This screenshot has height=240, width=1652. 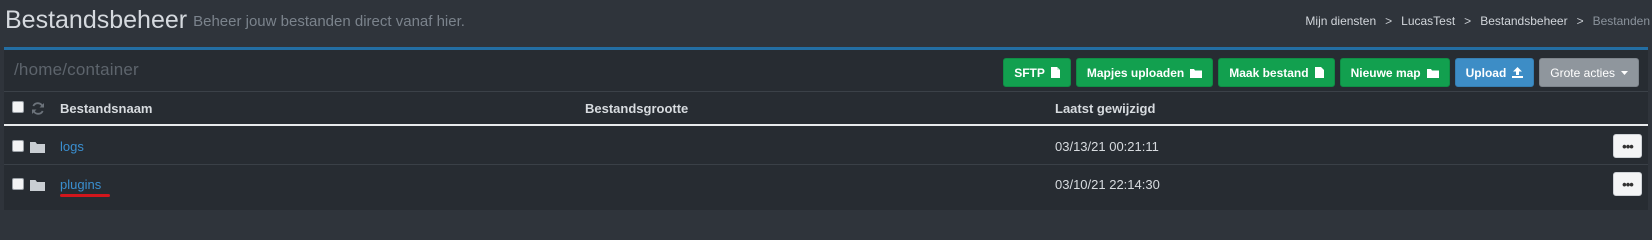 What do you see at coordinates (76, 69) in the screenshot?
I see `current-path: /home/container` at bounding box center [76, 69].